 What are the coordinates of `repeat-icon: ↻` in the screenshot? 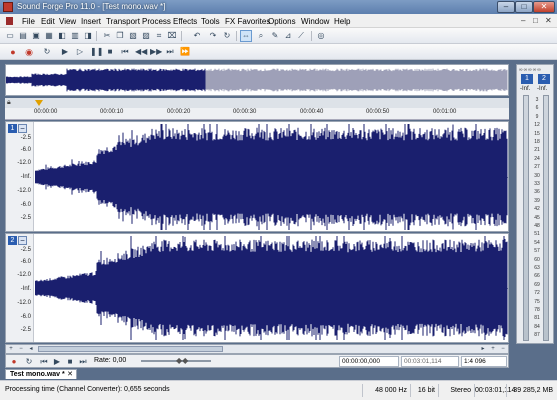 It's located at (227, 36).